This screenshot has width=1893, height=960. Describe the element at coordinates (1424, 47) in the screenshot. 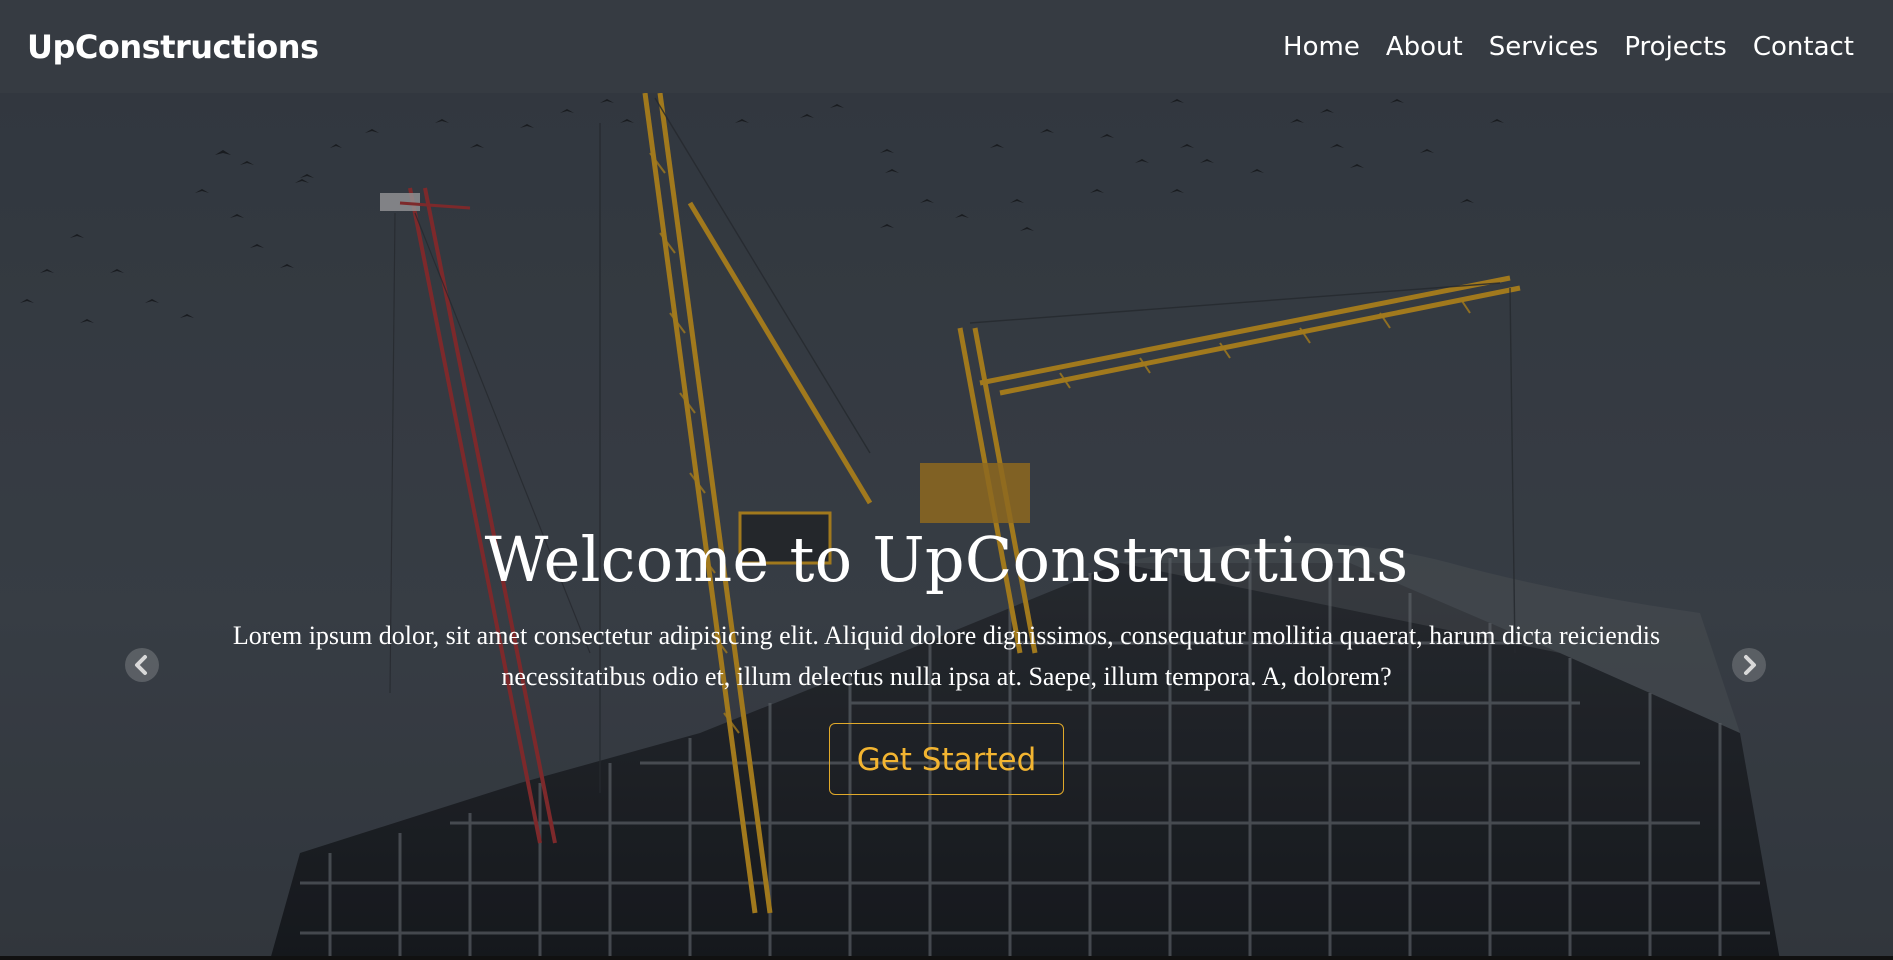

I see `nav-link-about: About` at that location.